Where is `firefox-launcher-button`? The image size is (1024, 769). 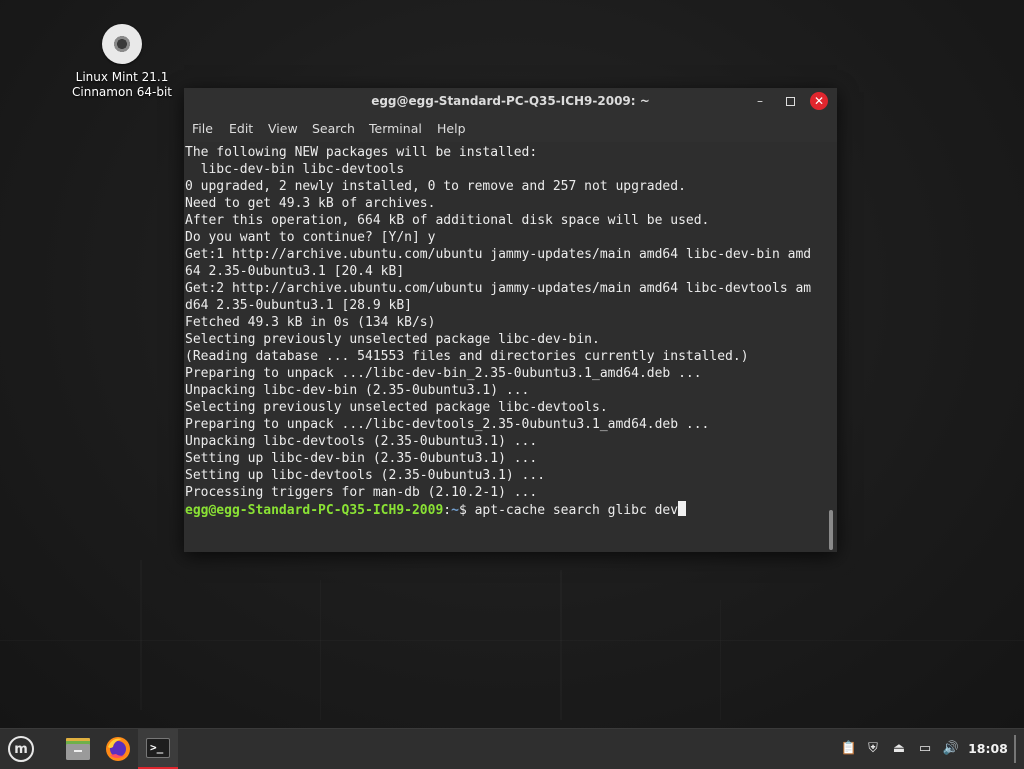
firefox-launcher-button is located at coordinates (118, 749).